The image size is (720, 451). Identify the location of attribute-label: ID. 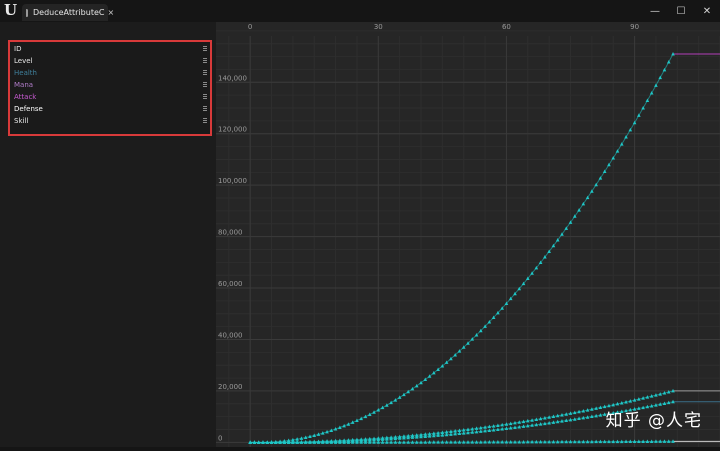
(18, 49).